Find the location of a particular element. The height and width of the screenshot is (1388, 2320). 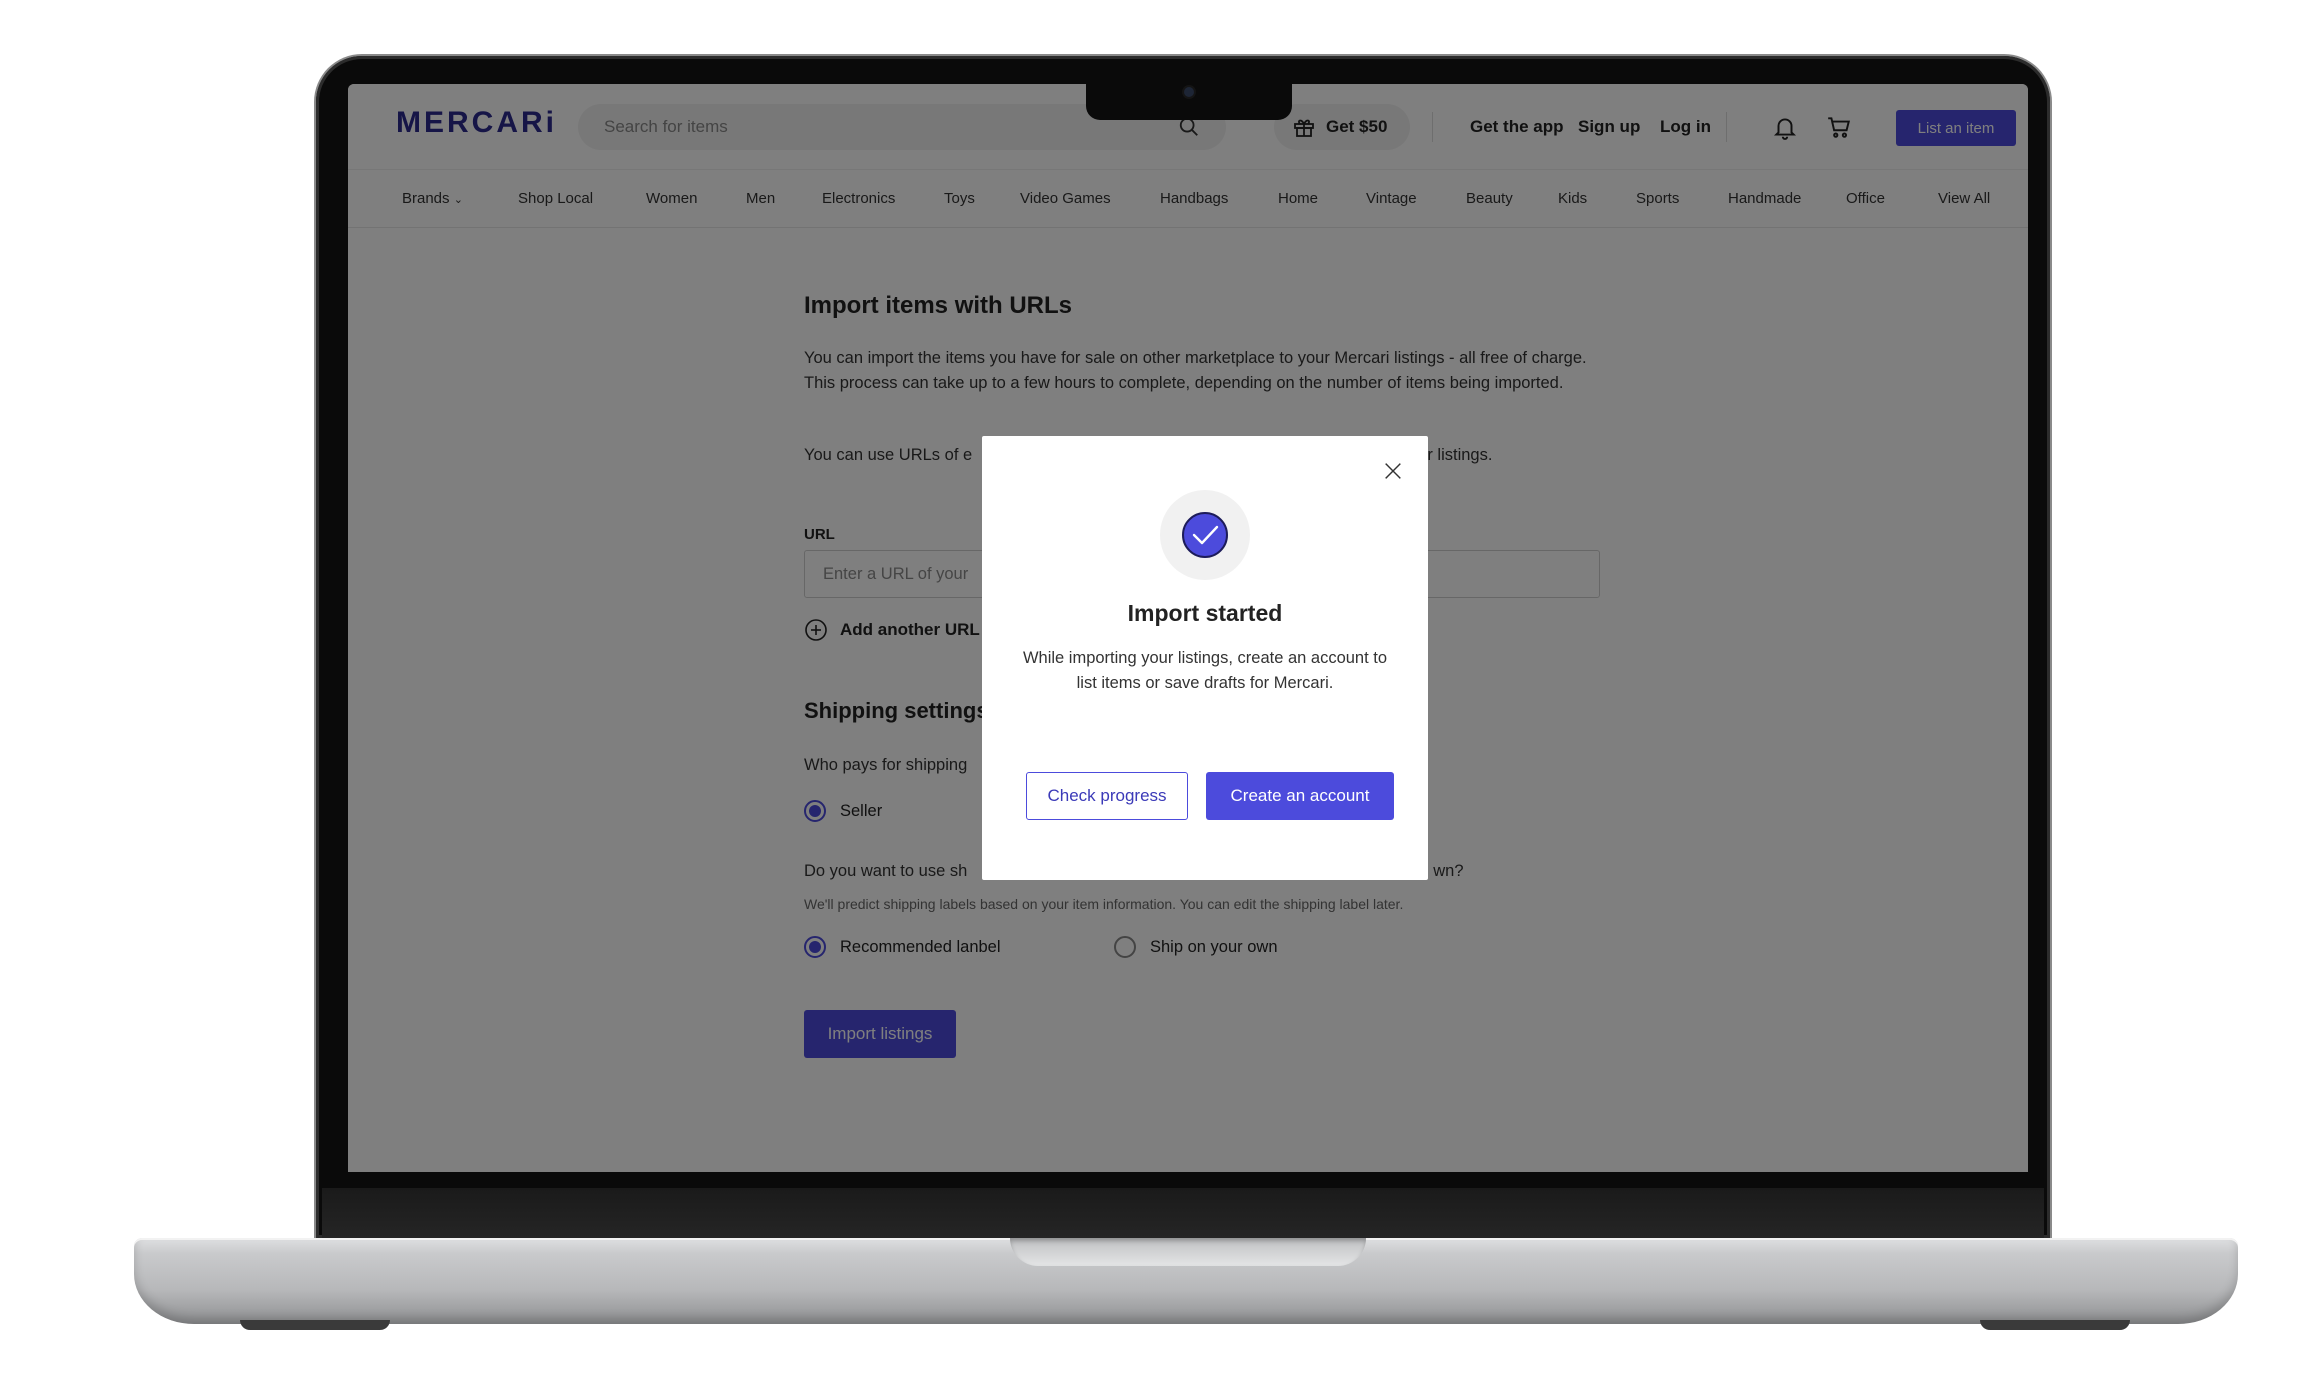

laptop-bezel is located at coordinates (1183, 1215).